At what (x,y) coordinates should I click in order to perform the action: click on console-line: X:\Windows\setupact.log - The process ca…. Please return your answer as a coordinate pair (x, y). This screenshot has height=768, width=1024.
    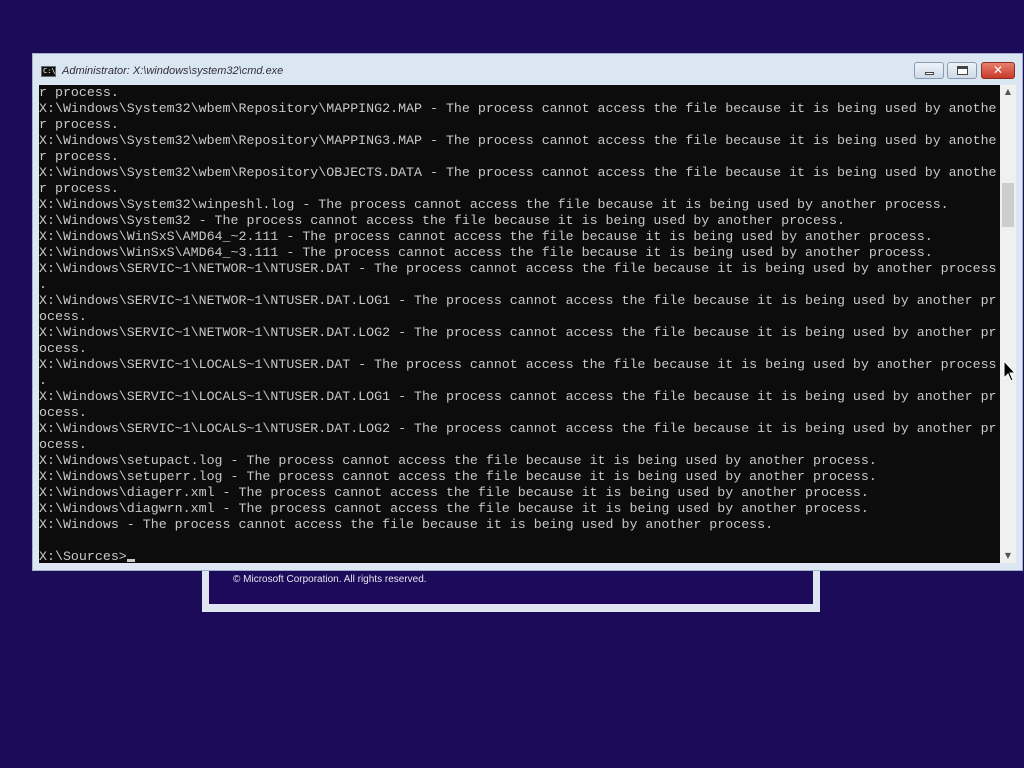
    Looking at the image, I should click on (458, 460).